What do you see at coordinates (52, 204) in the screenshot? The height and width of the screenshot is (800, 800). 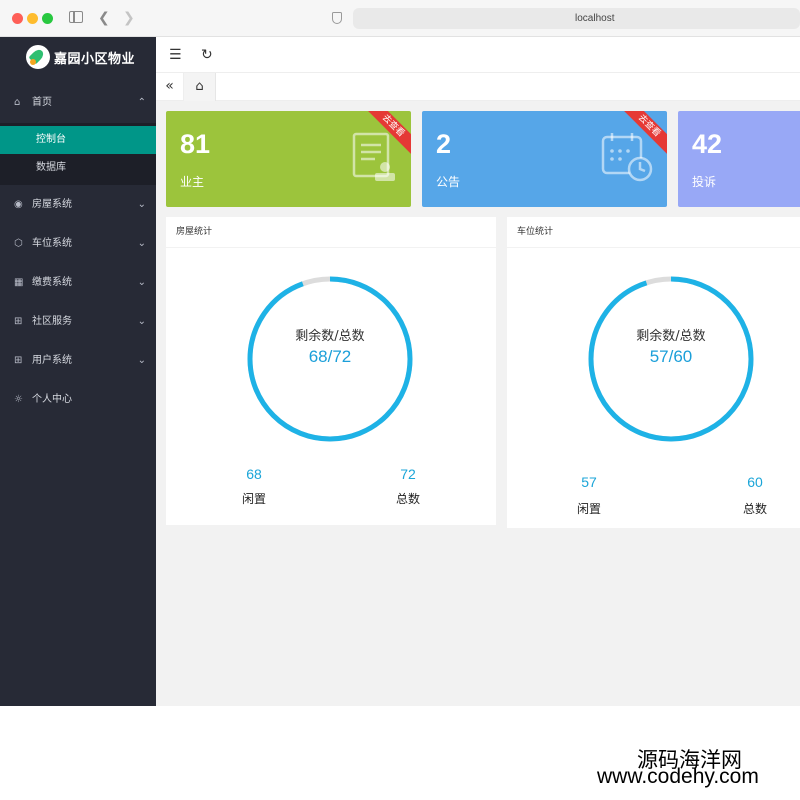 I see `sidebar-item-label: 房屋系统` at bounding box center [52, 204].